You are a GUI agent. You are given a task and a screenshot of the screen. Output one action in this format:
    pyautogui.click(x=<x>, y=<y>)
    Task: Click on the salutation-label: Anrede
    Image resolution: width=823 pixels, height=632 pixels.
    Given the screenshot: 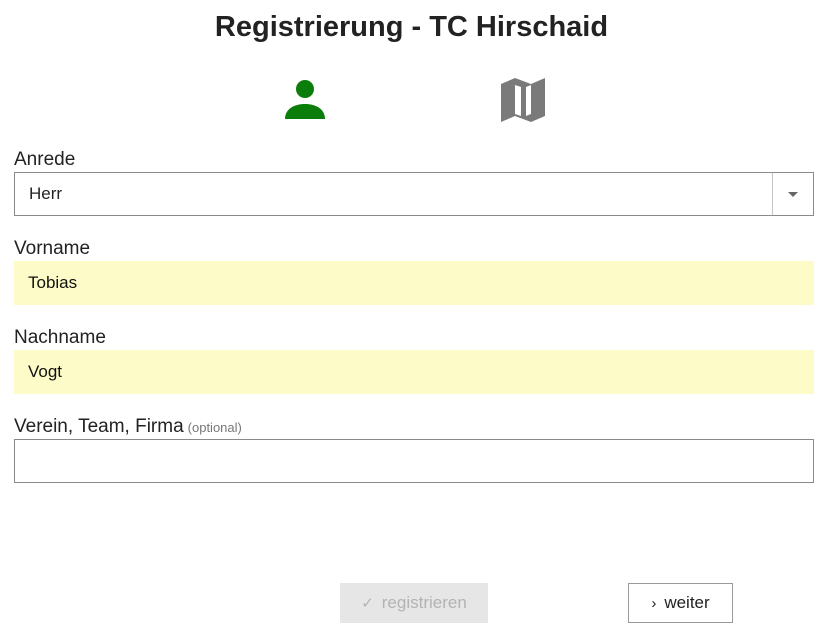 What is the action you would take?
    pyautogui.click(x=45, y=159)
    